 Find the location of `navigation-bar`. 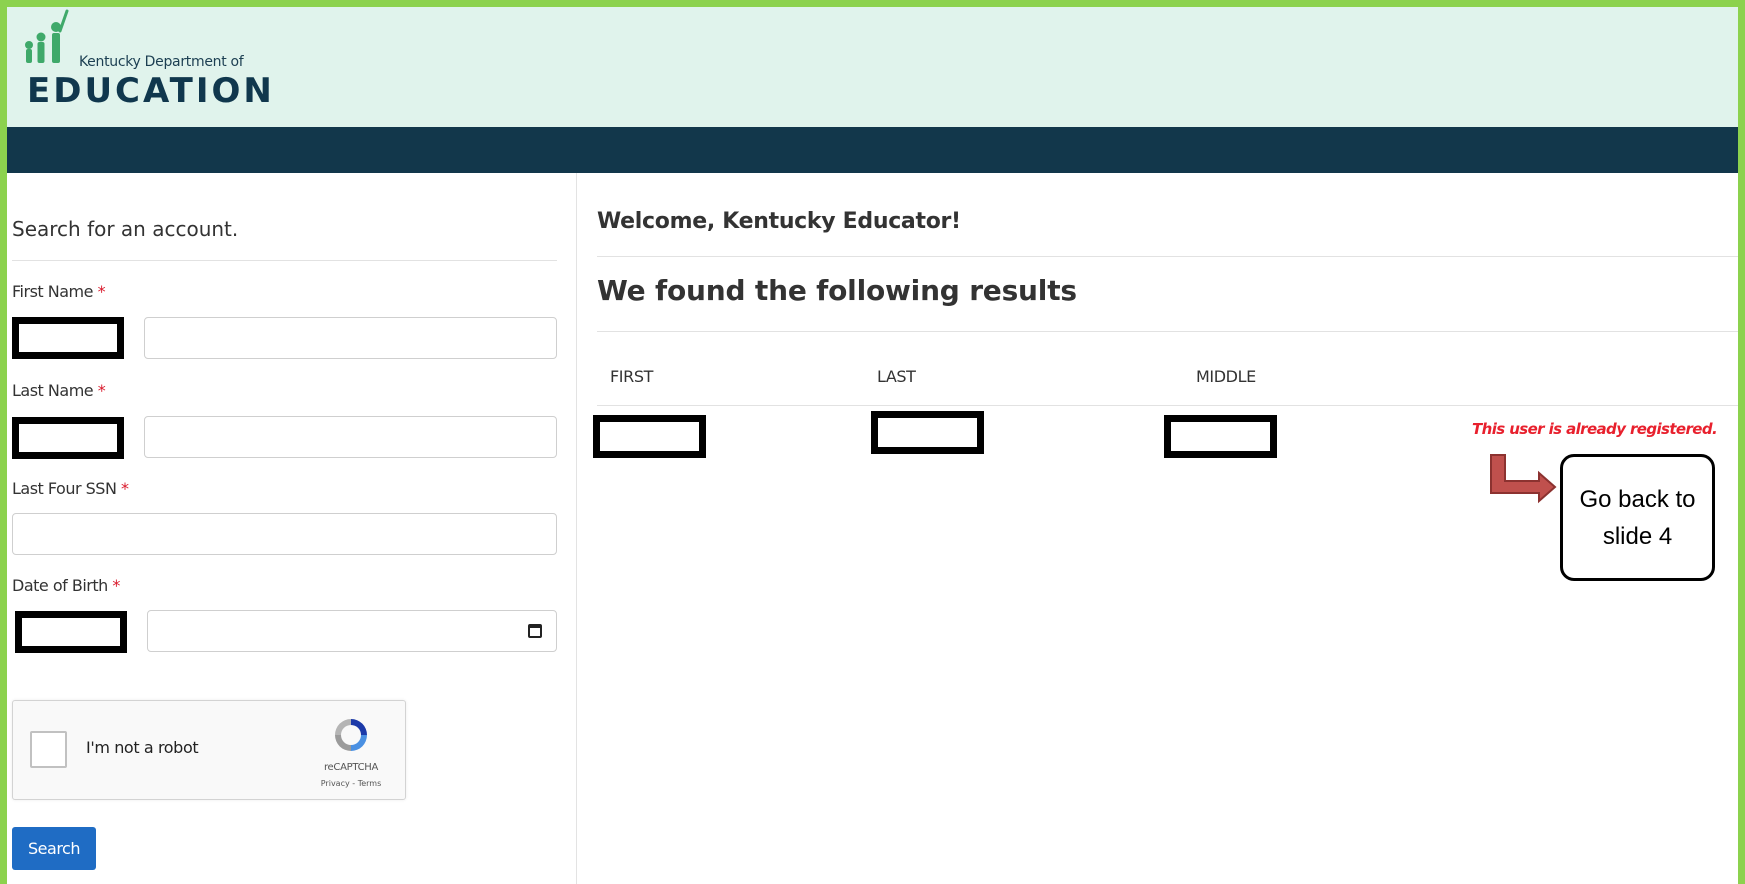

navigation-bar is located at coordinates (872, 150).